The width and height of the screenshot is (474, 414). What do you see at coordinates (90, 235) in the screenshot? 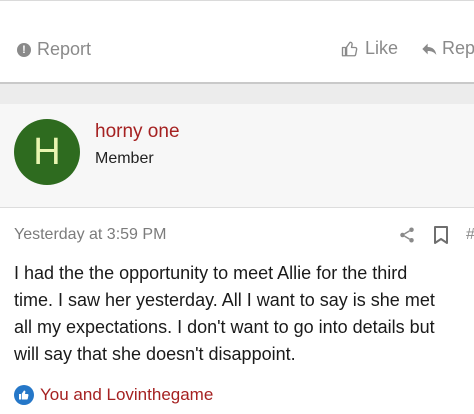
I see `post-timestamp: Yesterday at 3:59 PM` at bounding box center [90, 235].